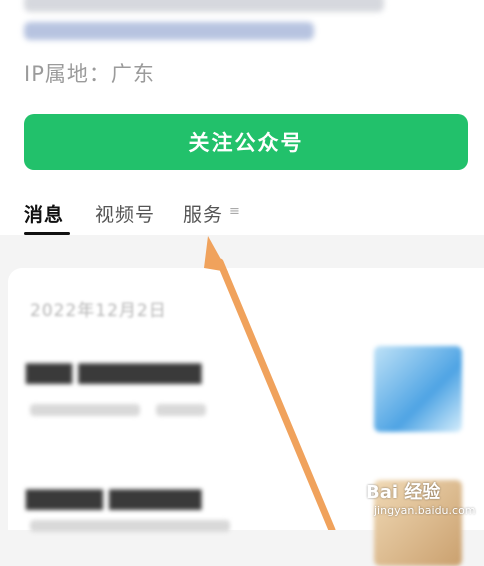 This screenshot has width=484, height=566. Describe the element at coordinates (425, 510) in the screenshot. I see `watermark-url: jingyan.baidu.com` at that location.